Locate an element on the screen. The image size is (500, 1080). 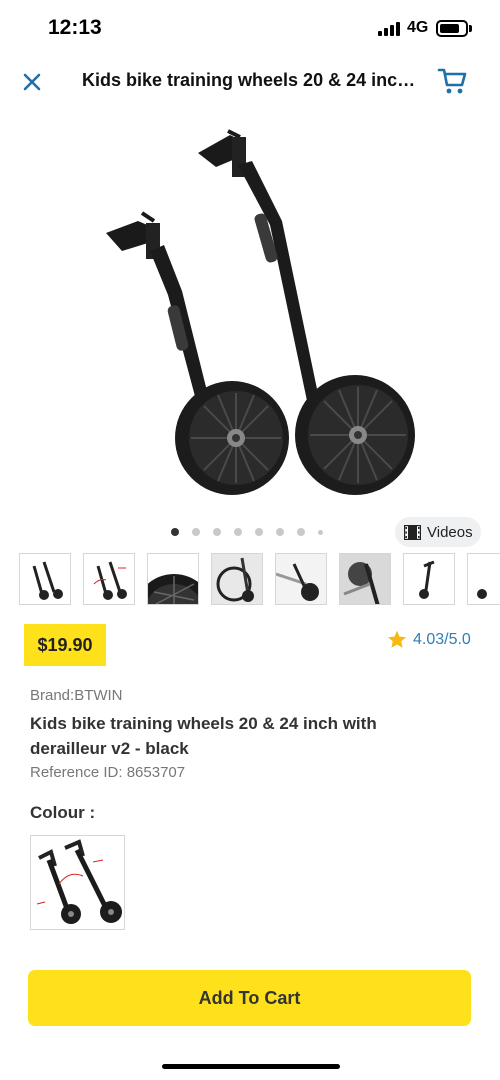
network-type: 4G is located at coordinates (418, 27).